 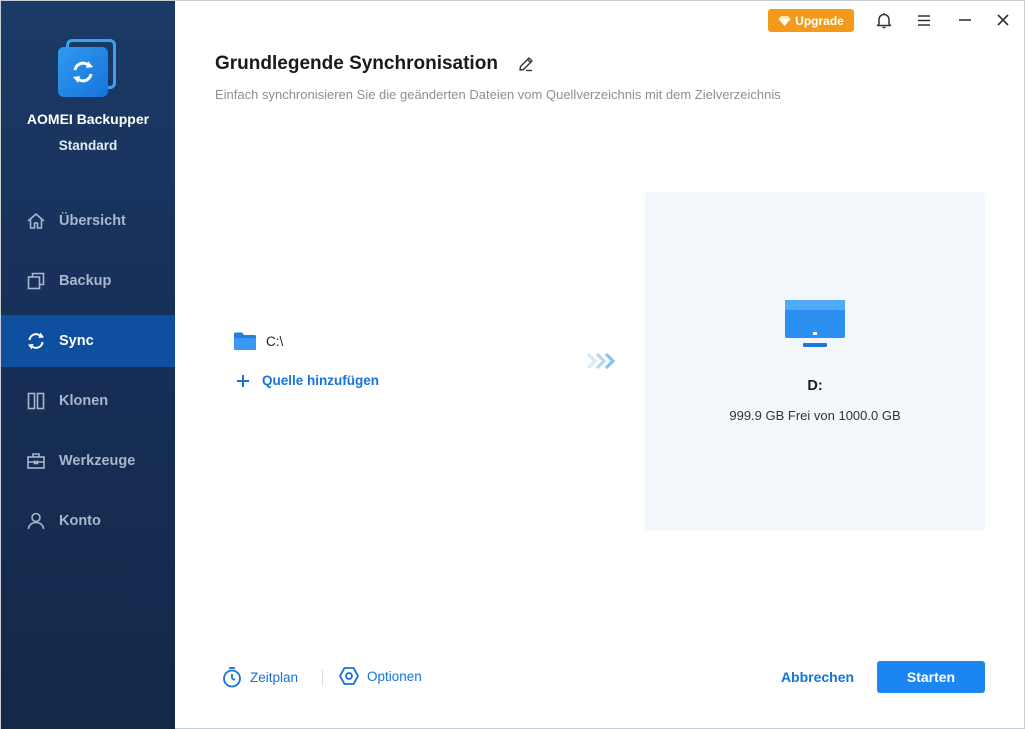 What do you see at coordinates (965, 20) in the screenshot?
I see `minimize-icon` at bounding box center [965, 20].